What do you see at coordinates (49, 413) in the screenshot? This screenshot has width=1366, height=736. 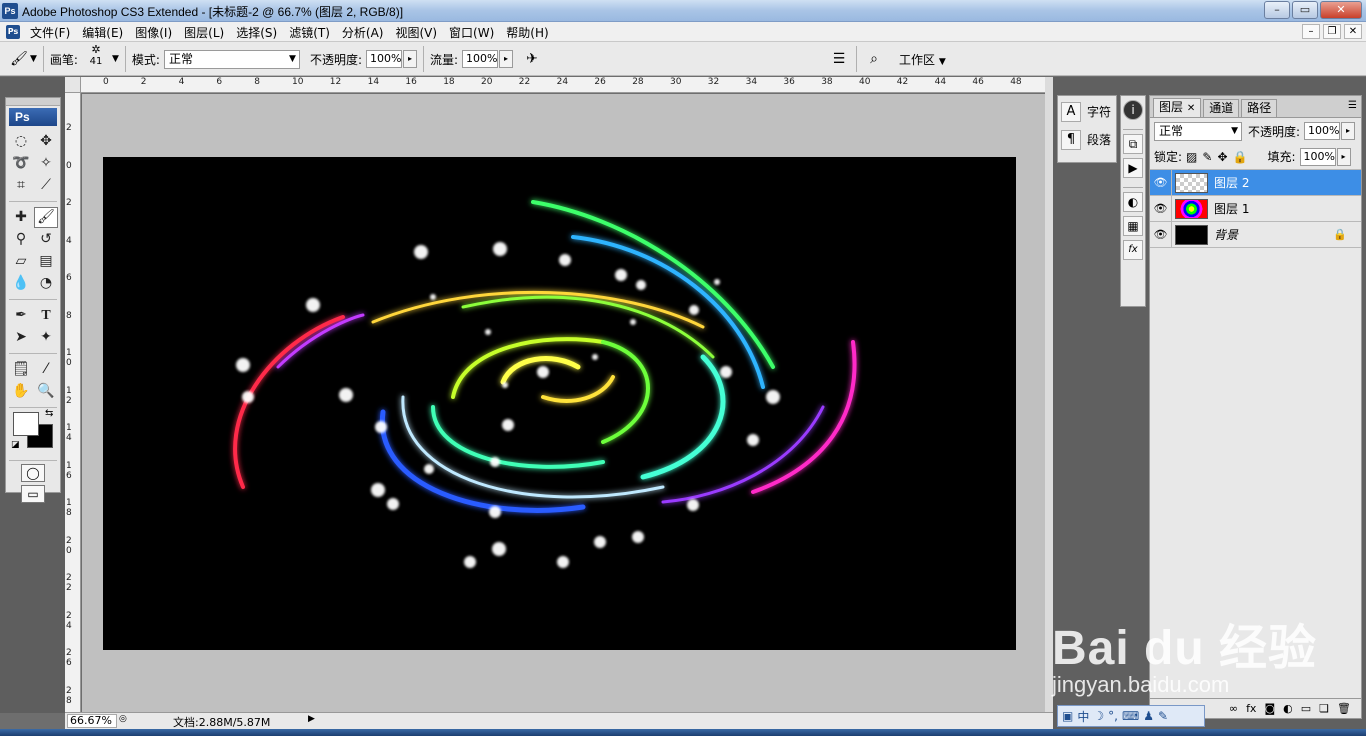 I see `swap-colors-icon: ⇆` at bounding box center [49, 413].